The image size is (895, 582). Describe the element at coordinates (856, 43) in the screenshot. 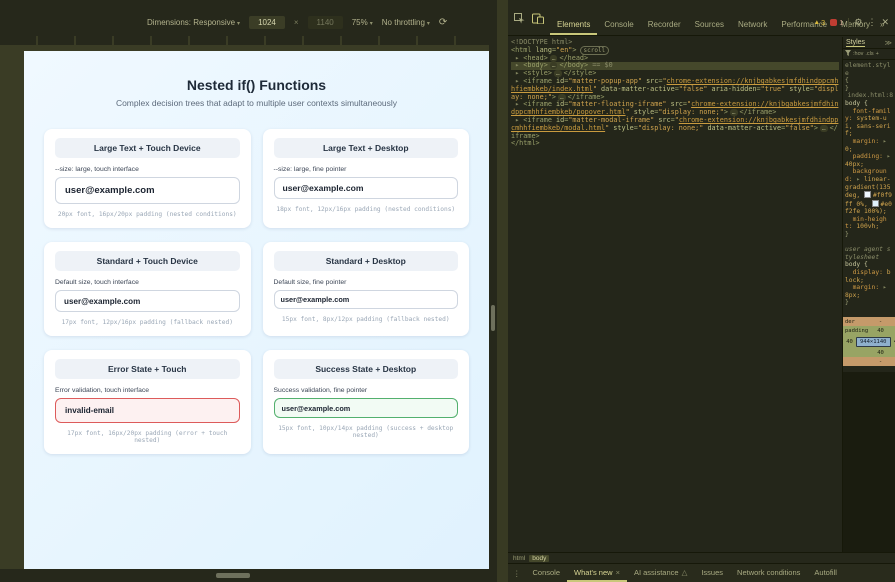

I see `styles-tab: Styles` at that location.